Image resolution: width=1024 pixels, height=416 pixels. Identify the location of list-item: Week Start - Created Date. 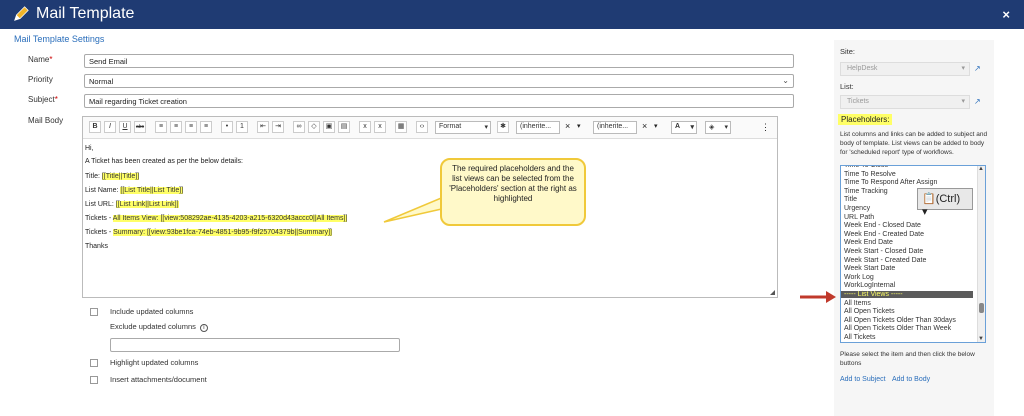
(885, 260).